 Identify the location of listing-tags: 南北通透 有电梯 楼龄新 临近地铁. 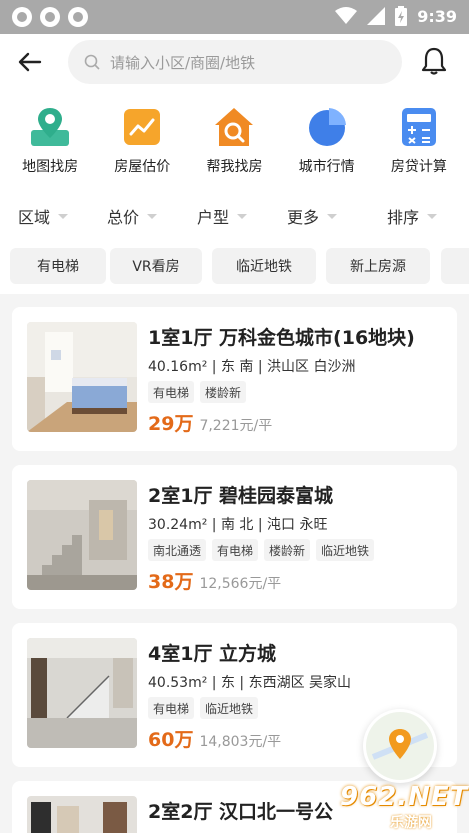
(261, 550).